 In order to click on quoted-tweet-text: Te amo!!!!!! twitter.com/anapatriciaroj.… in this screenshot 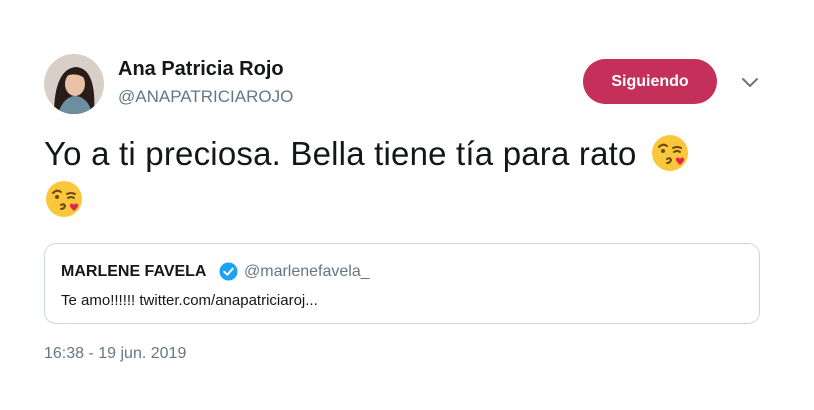, I will do `click(189, 300)`.